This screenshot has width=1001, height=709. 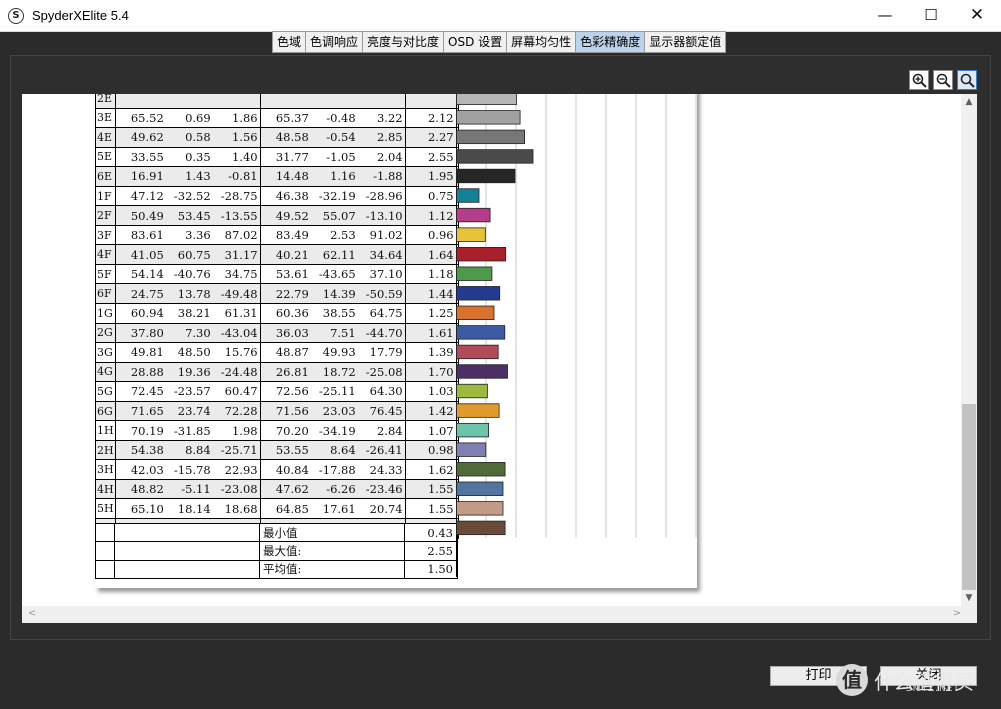 I want to click on window-title: SpyderXElite 5.4, so click(x=80, y=15).